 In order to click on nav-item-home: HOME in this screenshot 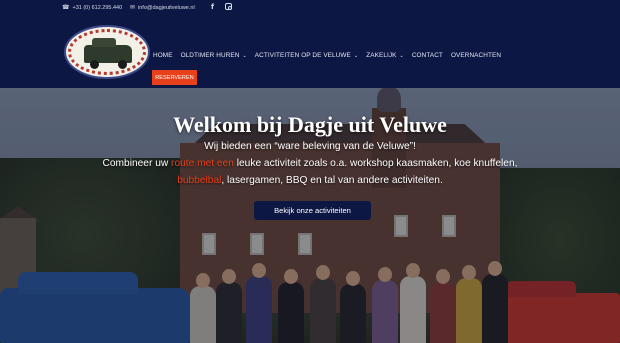, I will do `click(163, 55)`.